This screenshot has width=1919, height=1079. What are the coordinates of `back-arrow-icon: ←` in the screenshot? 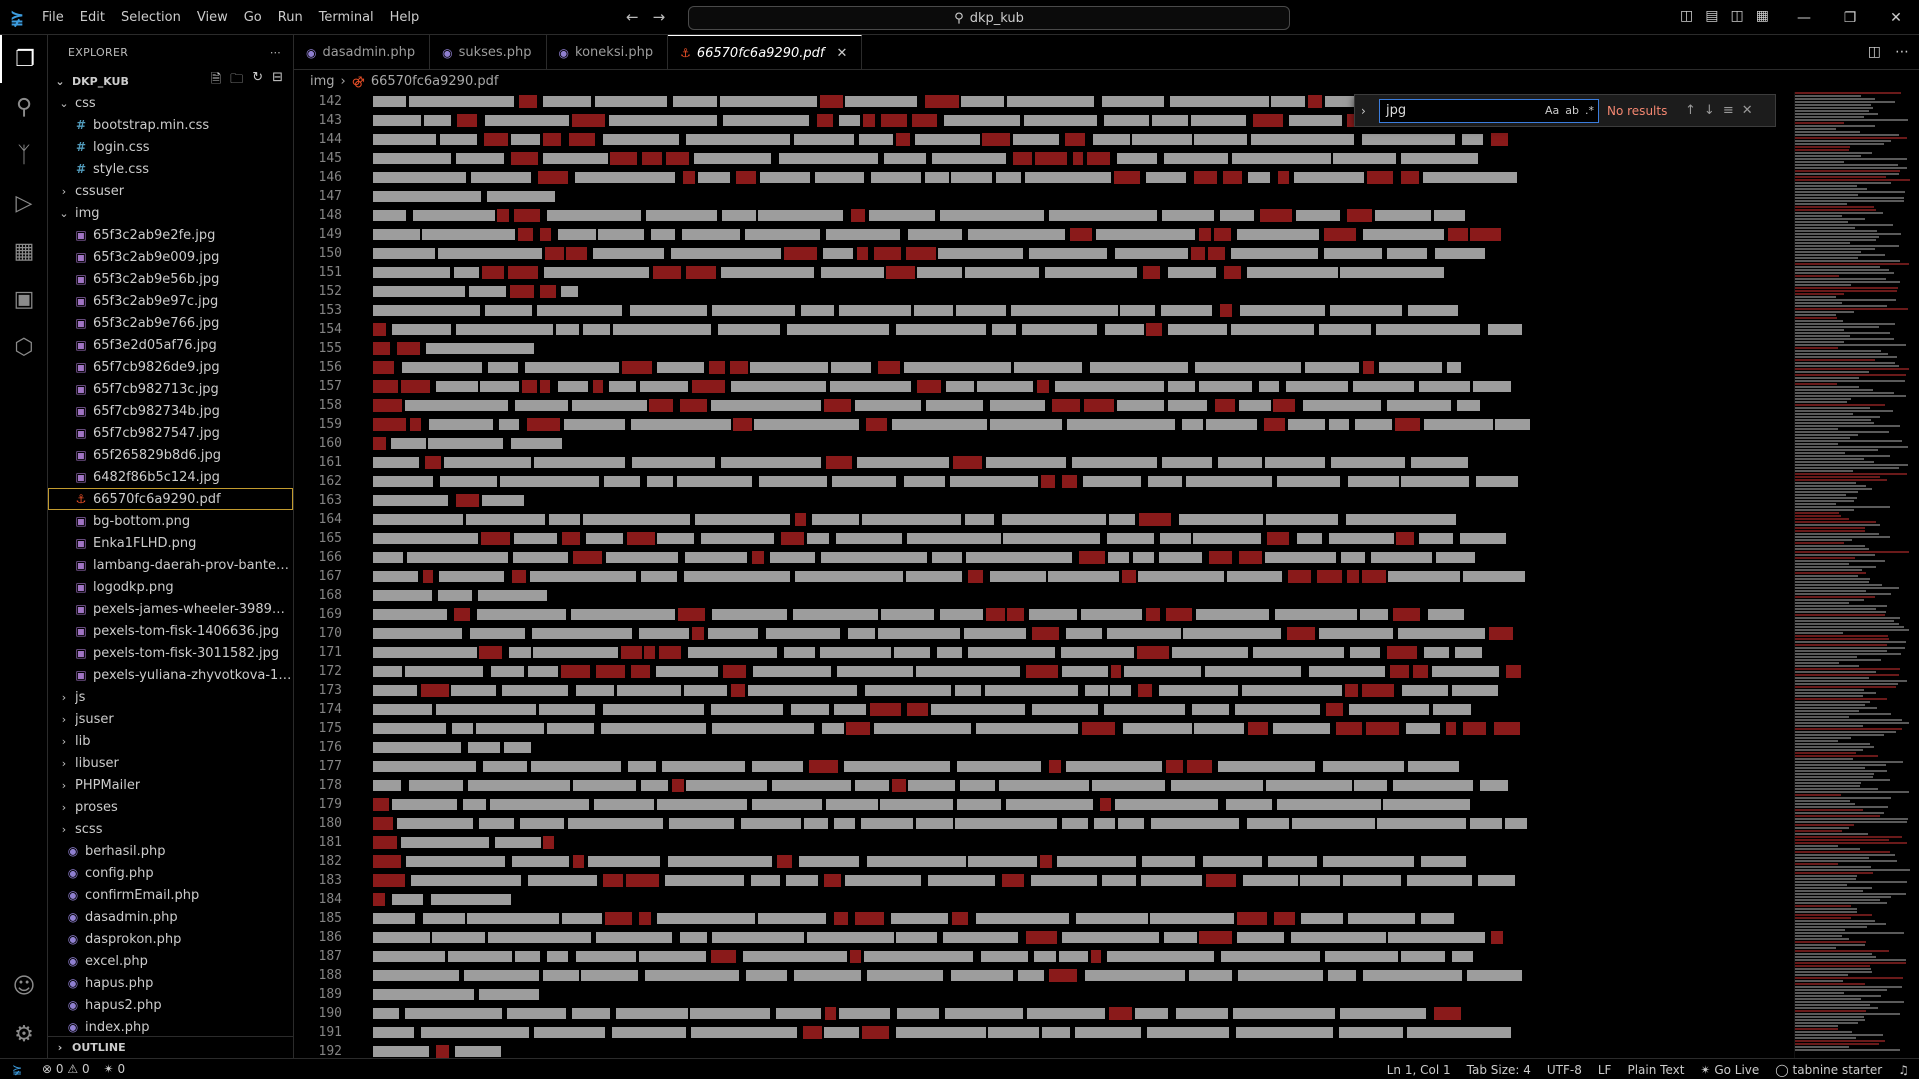 It's located at (632, 17).